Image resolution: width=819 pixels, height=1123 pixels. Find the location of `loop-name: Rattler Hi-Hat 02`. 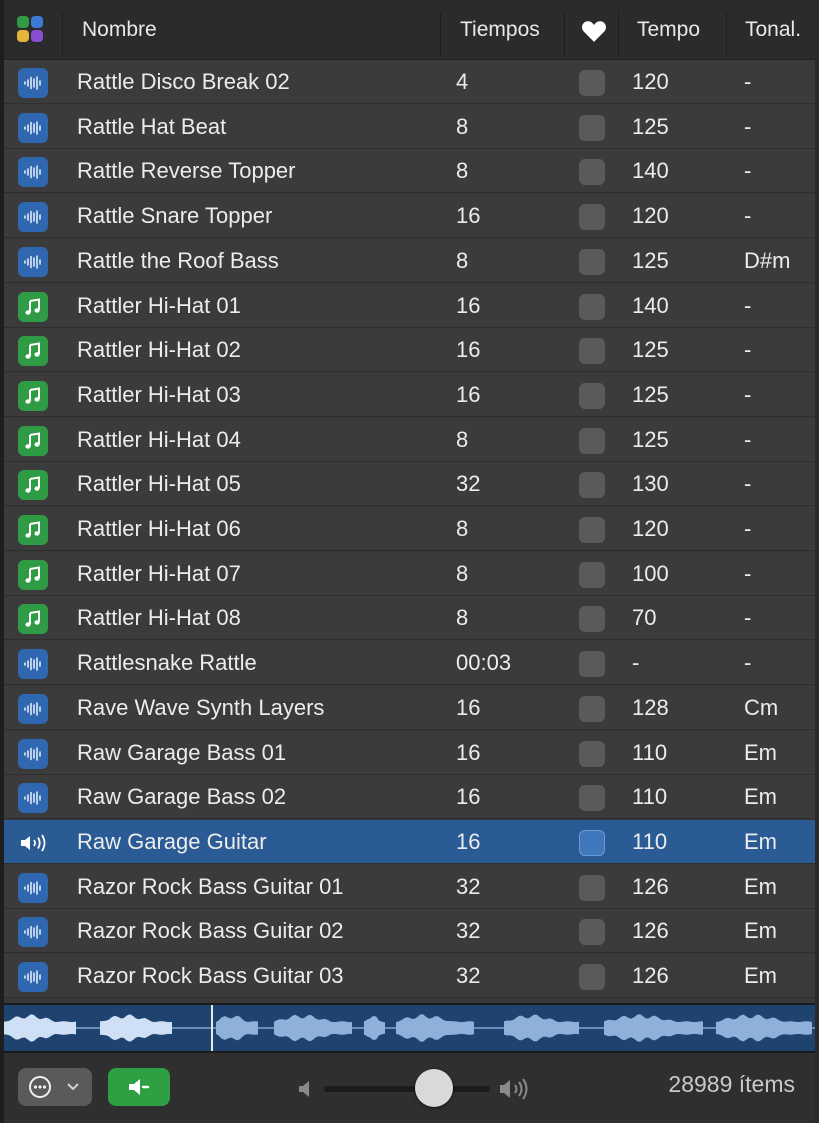

loop-name: Rattler Hi-Hat 02 is located at coordinates (159, 349).